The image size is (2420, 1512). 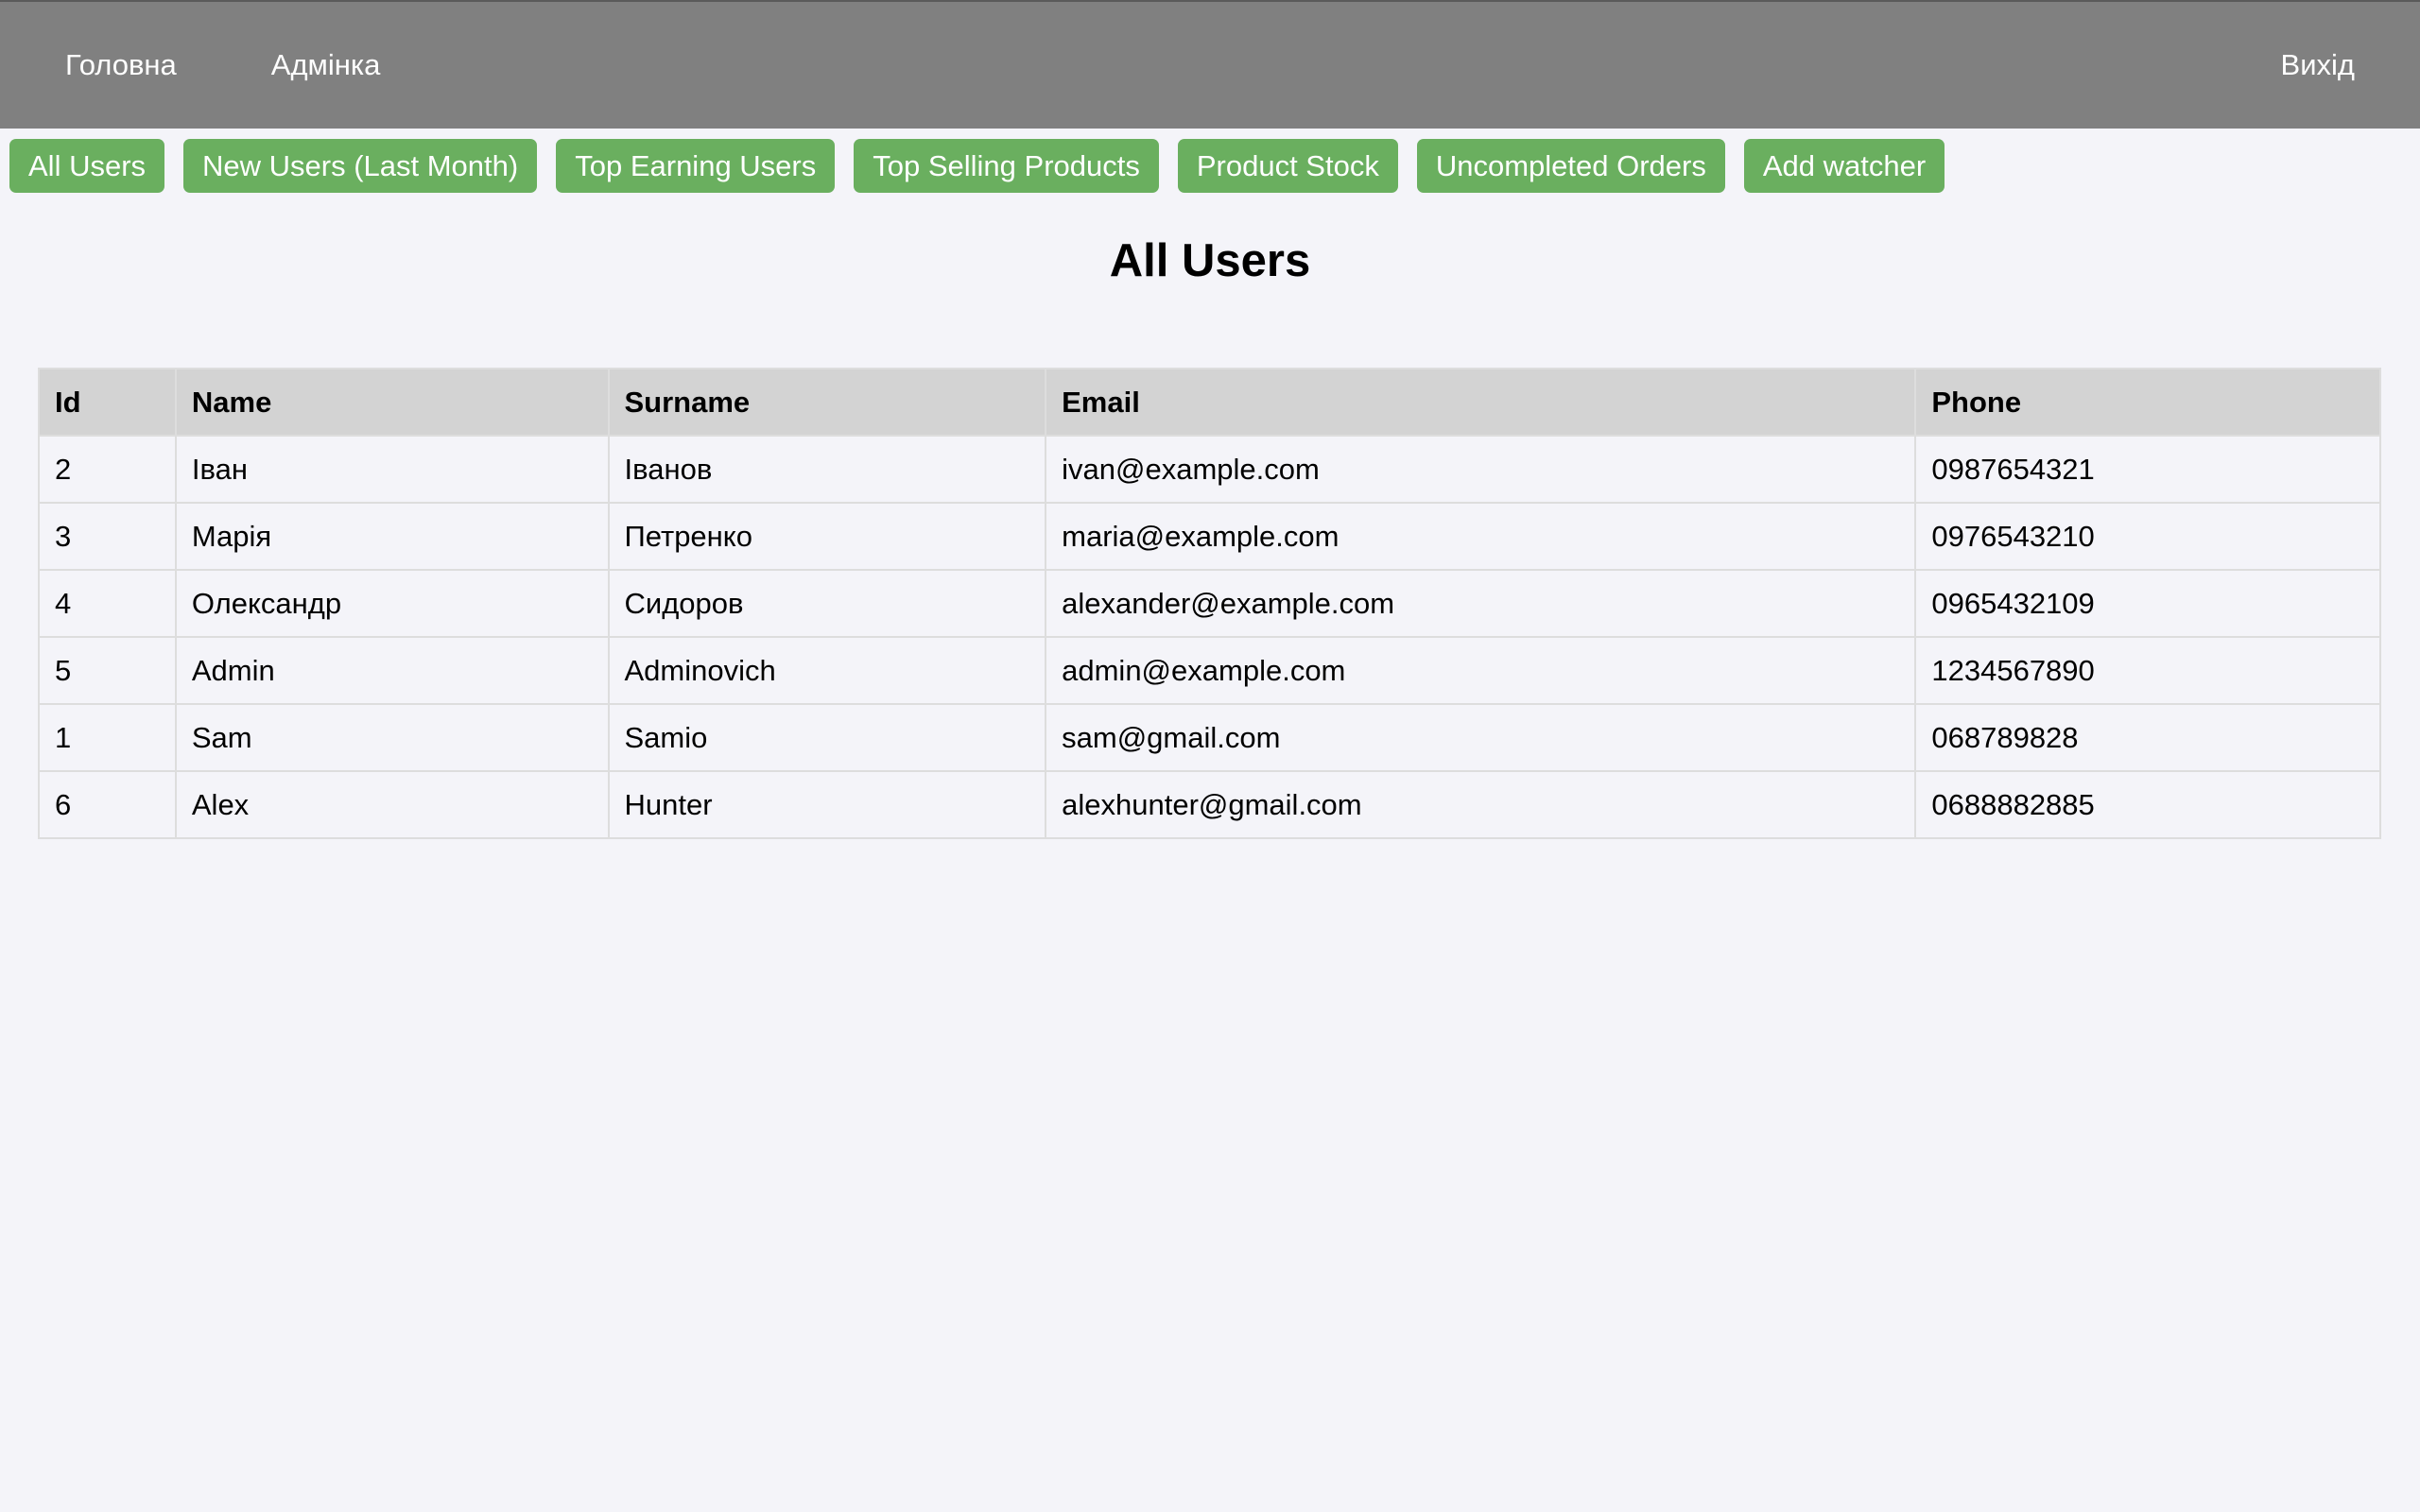 I want to click on cell-phone: 0987654321, so click(x=2147, y=469).